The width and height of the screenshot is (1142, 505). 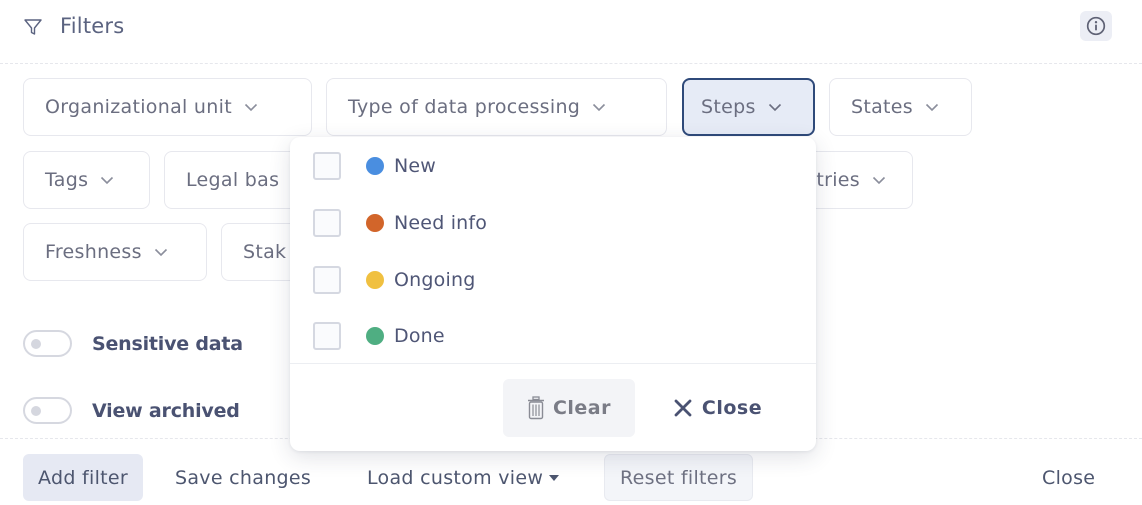 I want to click on option-label: Done, so click(x=419, y=336).